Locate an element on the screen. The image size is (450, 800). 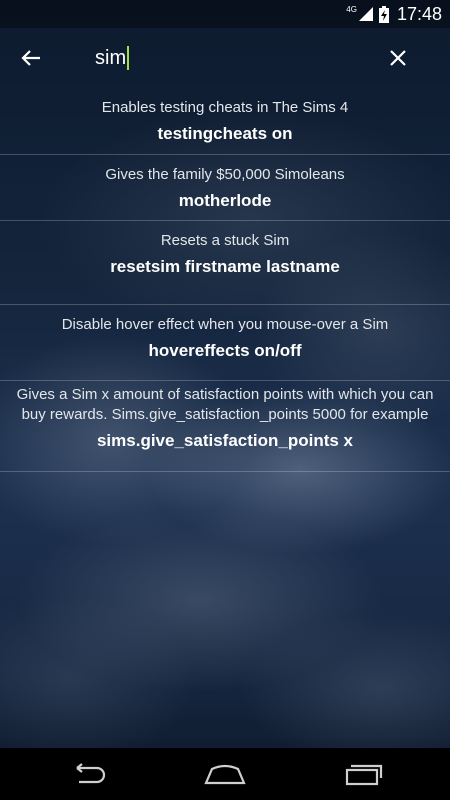
arrow-back-icon is located at coordinates (30, 58).